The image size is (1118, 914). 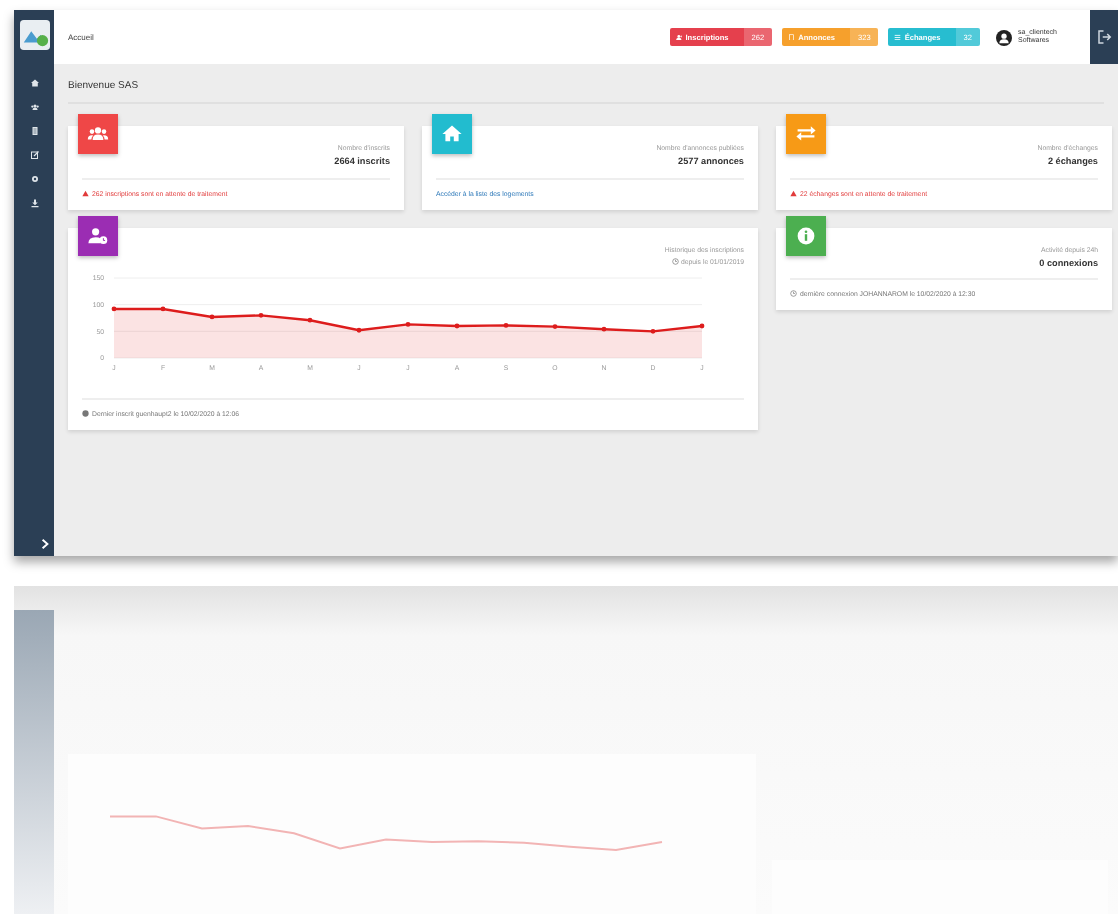 I want to click on logout-button, so click(x=1104, y=37).